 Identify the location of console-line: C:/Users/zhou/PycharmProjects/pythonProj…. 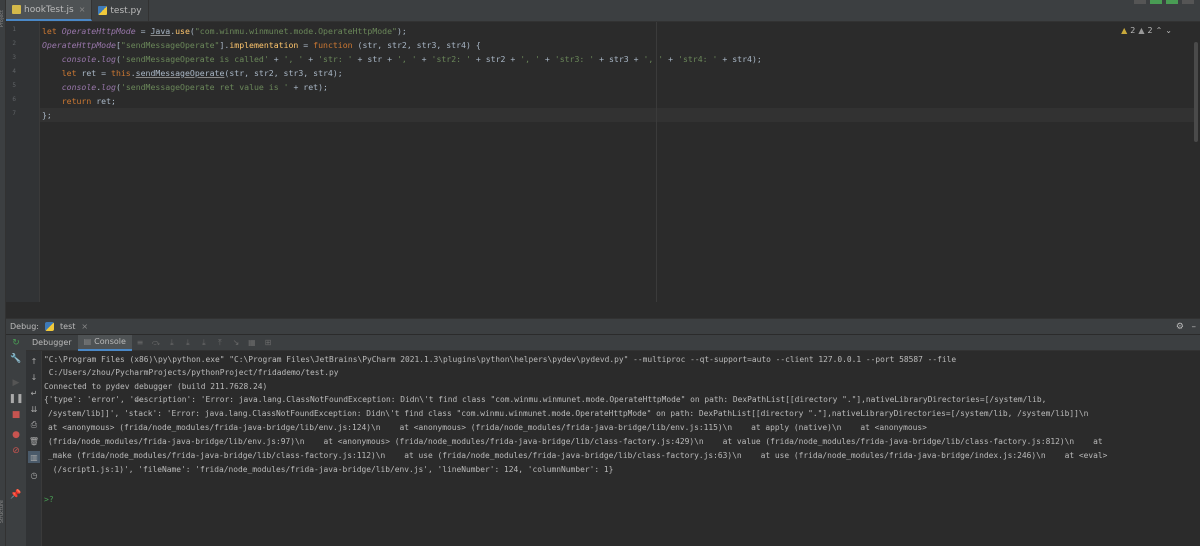
(191, 372).